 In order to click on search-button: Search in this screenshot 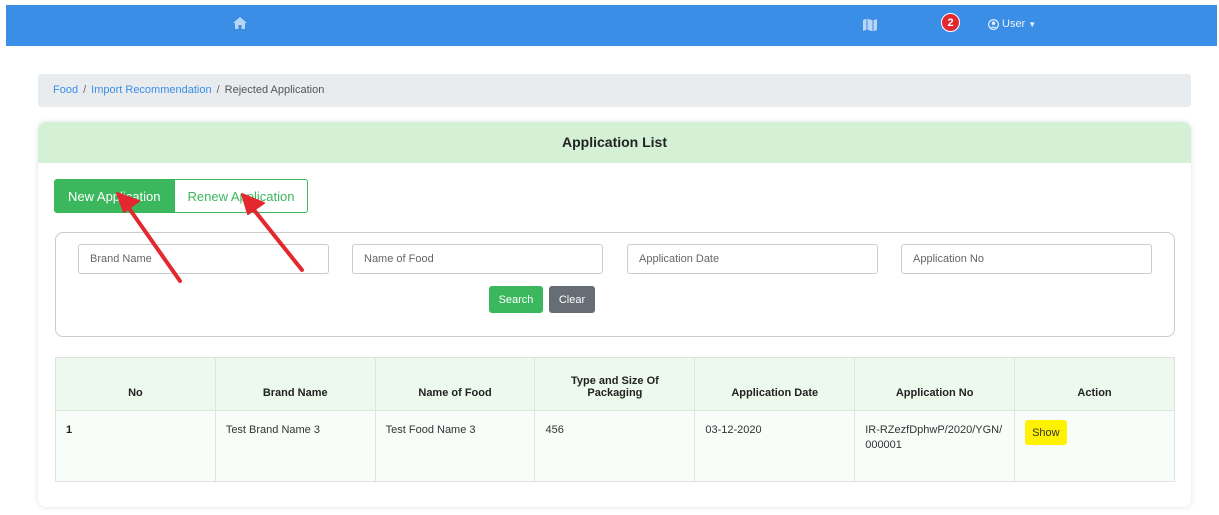, I will do `click(516, 299)`.